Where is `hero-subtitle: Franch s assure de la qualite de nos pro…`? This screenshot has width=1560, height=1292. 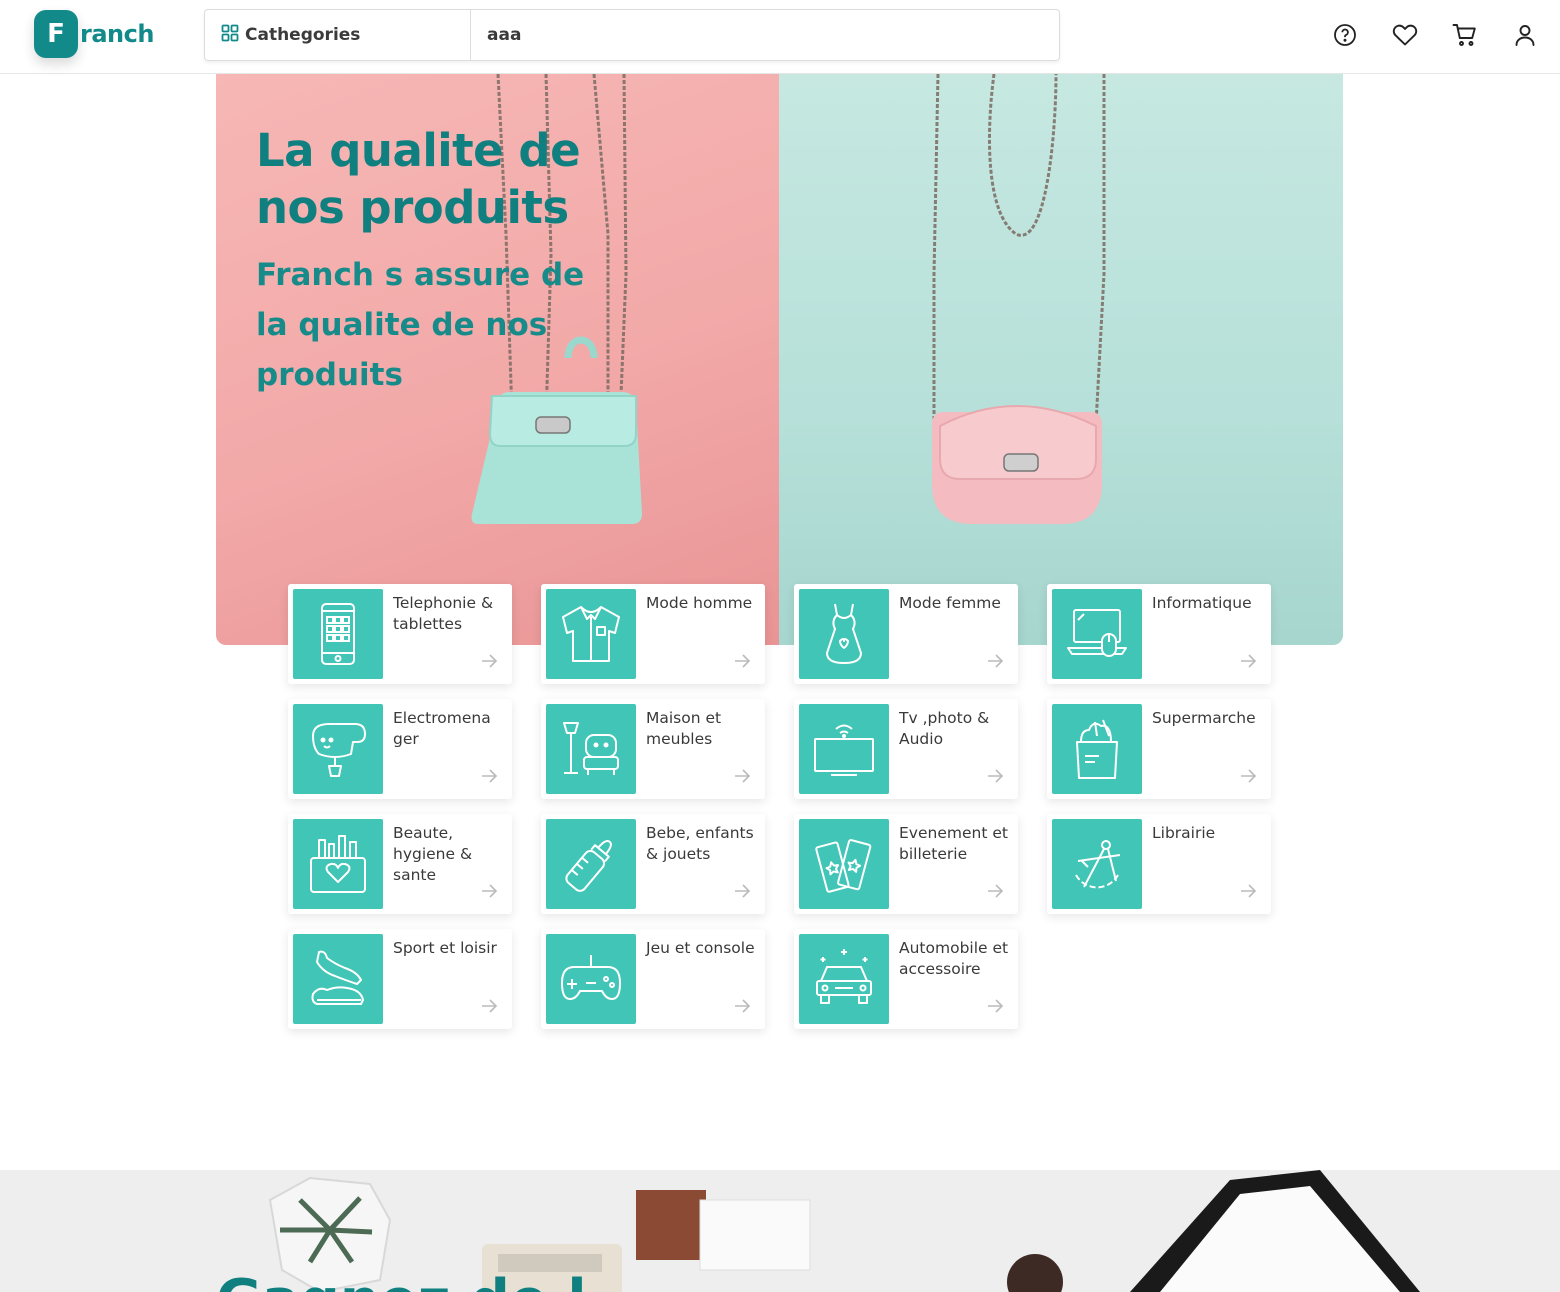 hero-subtitle: Franch s assure de la qualite de nos pro… is located at coordinates (420, 325).